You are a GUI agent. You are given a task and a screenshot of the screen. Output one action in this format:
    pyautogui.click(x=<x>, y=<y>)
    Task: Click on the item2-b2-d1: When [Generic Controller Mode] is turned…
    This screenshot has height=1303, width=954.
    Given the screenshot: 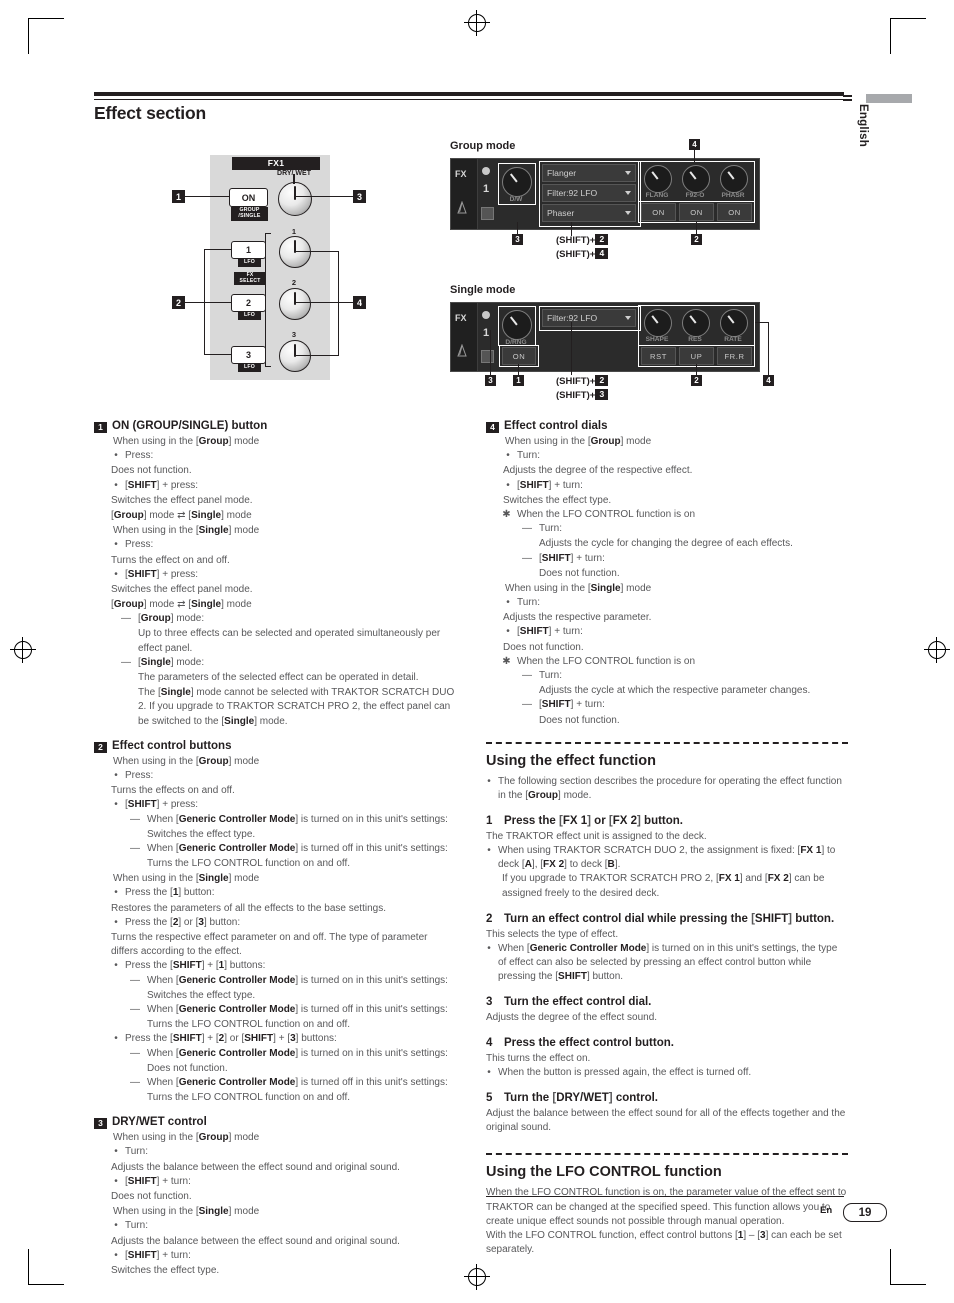 What is the action you would take?
    pyautogui.click(x=297, y=819)
    